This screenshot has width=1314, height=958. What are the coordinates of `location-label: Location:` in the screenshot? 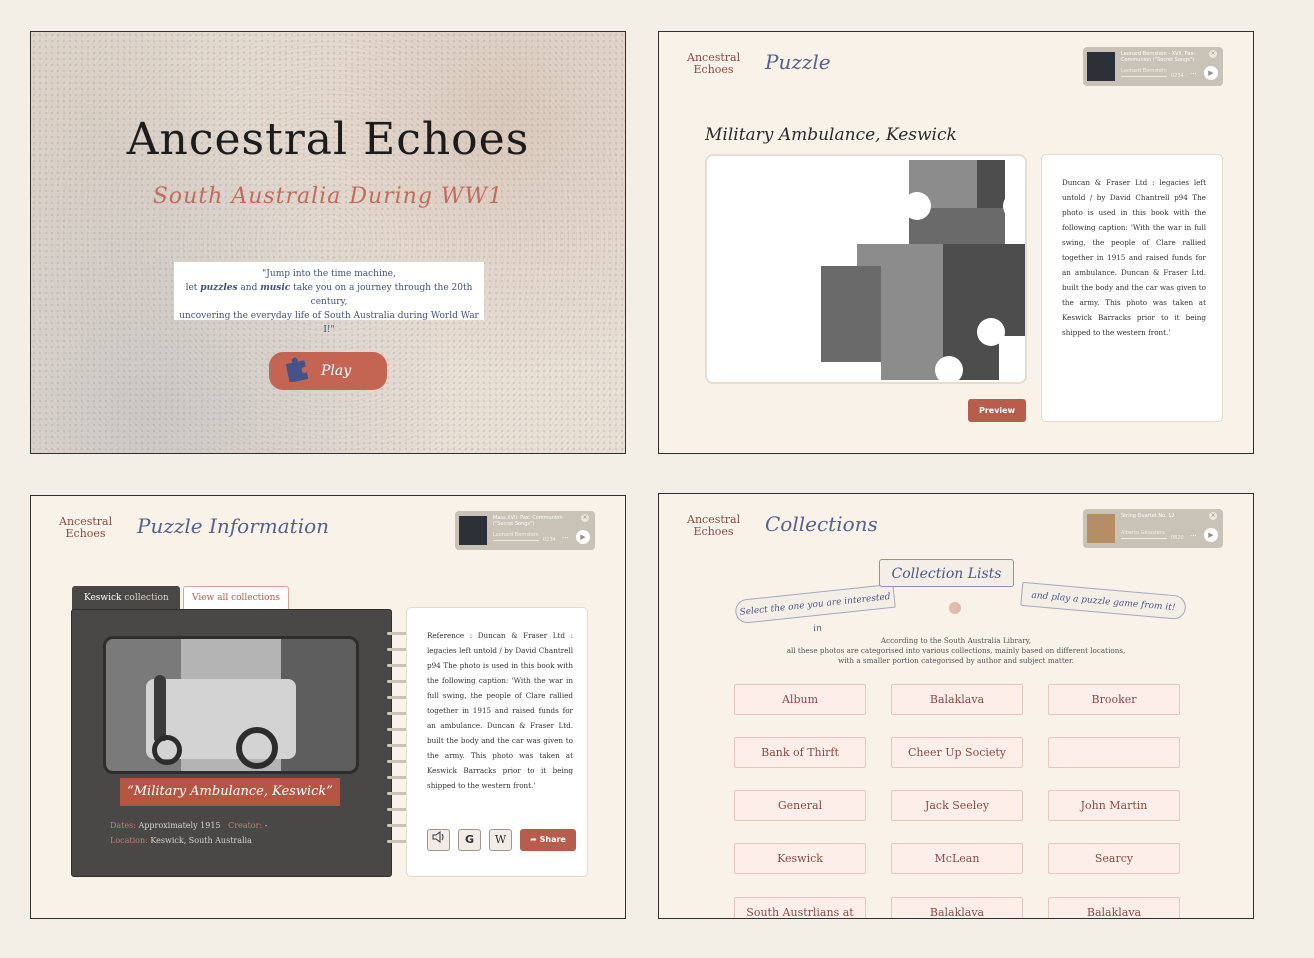 It's located at (129, 840).